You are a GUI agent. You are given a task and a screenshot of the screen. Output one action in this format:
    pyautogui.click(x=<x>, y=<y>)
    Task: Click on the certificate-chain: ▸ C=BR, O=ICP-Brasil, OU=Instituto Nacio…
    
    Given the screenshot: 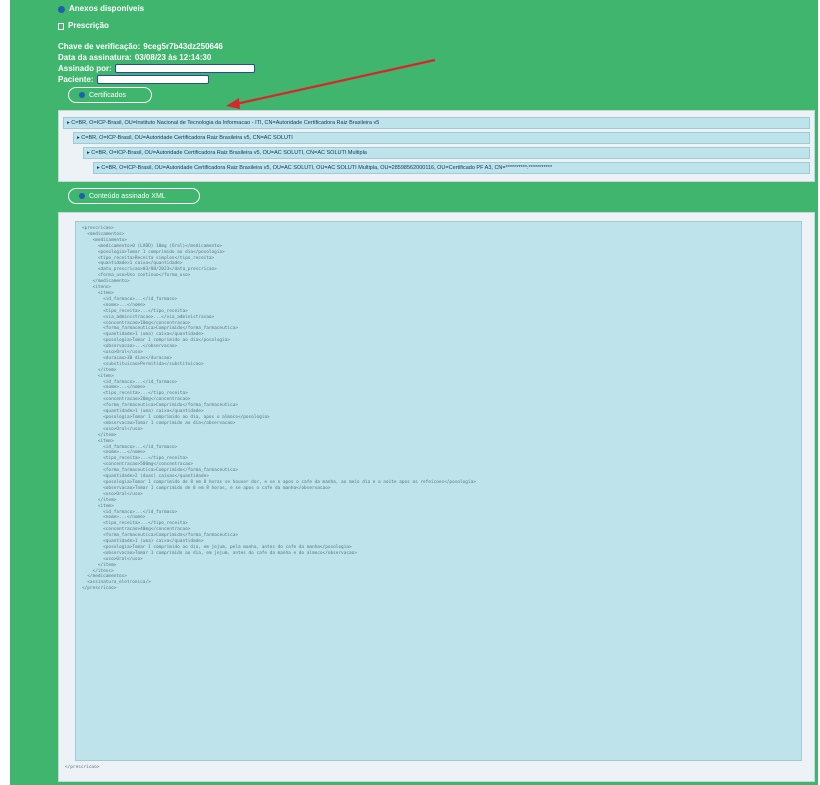 What is the action you would take?
    pyautogui.click(x=436, y=146)
    